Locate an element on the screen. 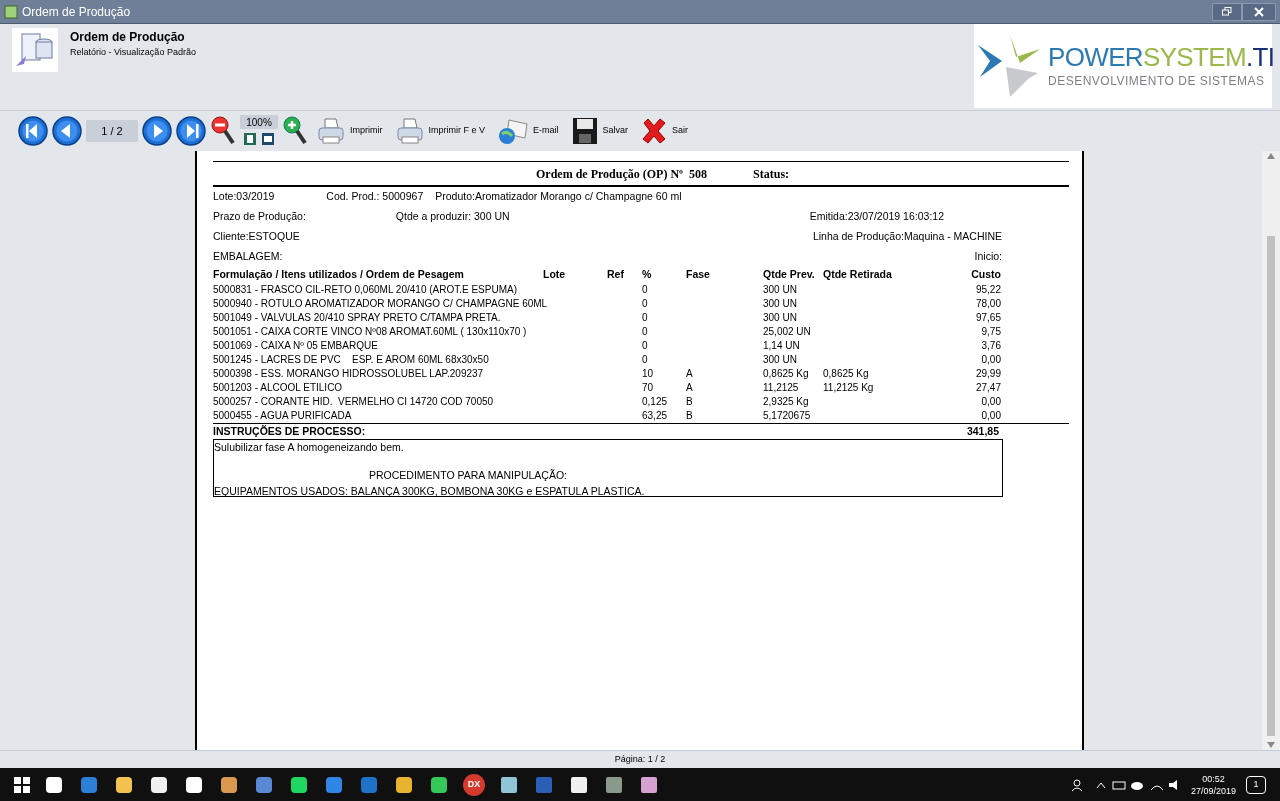 The image size is (1280, 801). logo-word: .TI is located at coordinates (1260, 57).